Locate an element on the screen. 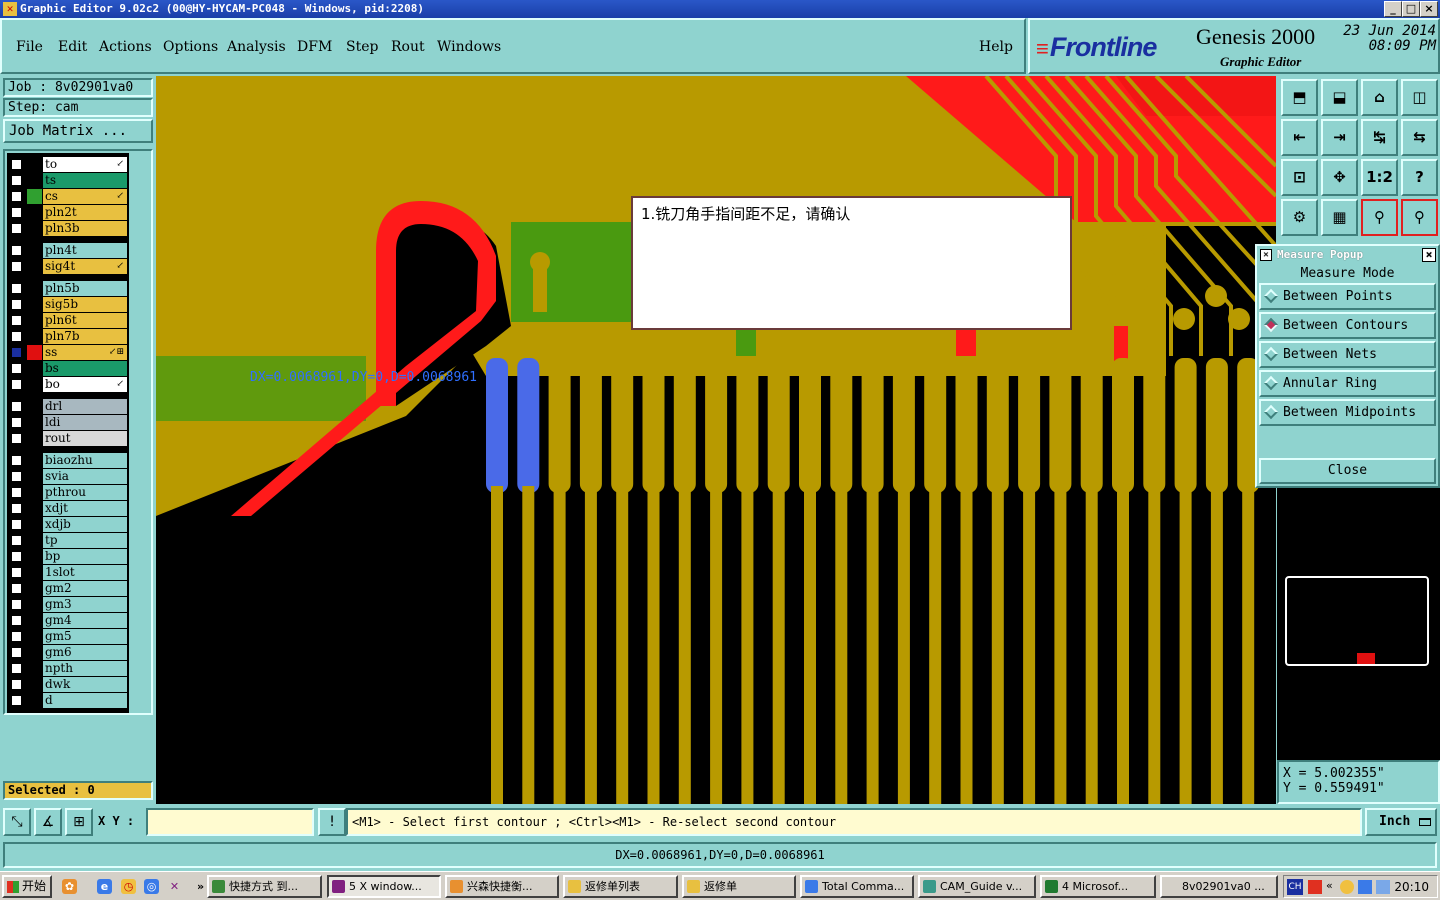 The width and height of the screenshot is (1440, 900). layer-row: gm4 is located at coordinates (68, 620).